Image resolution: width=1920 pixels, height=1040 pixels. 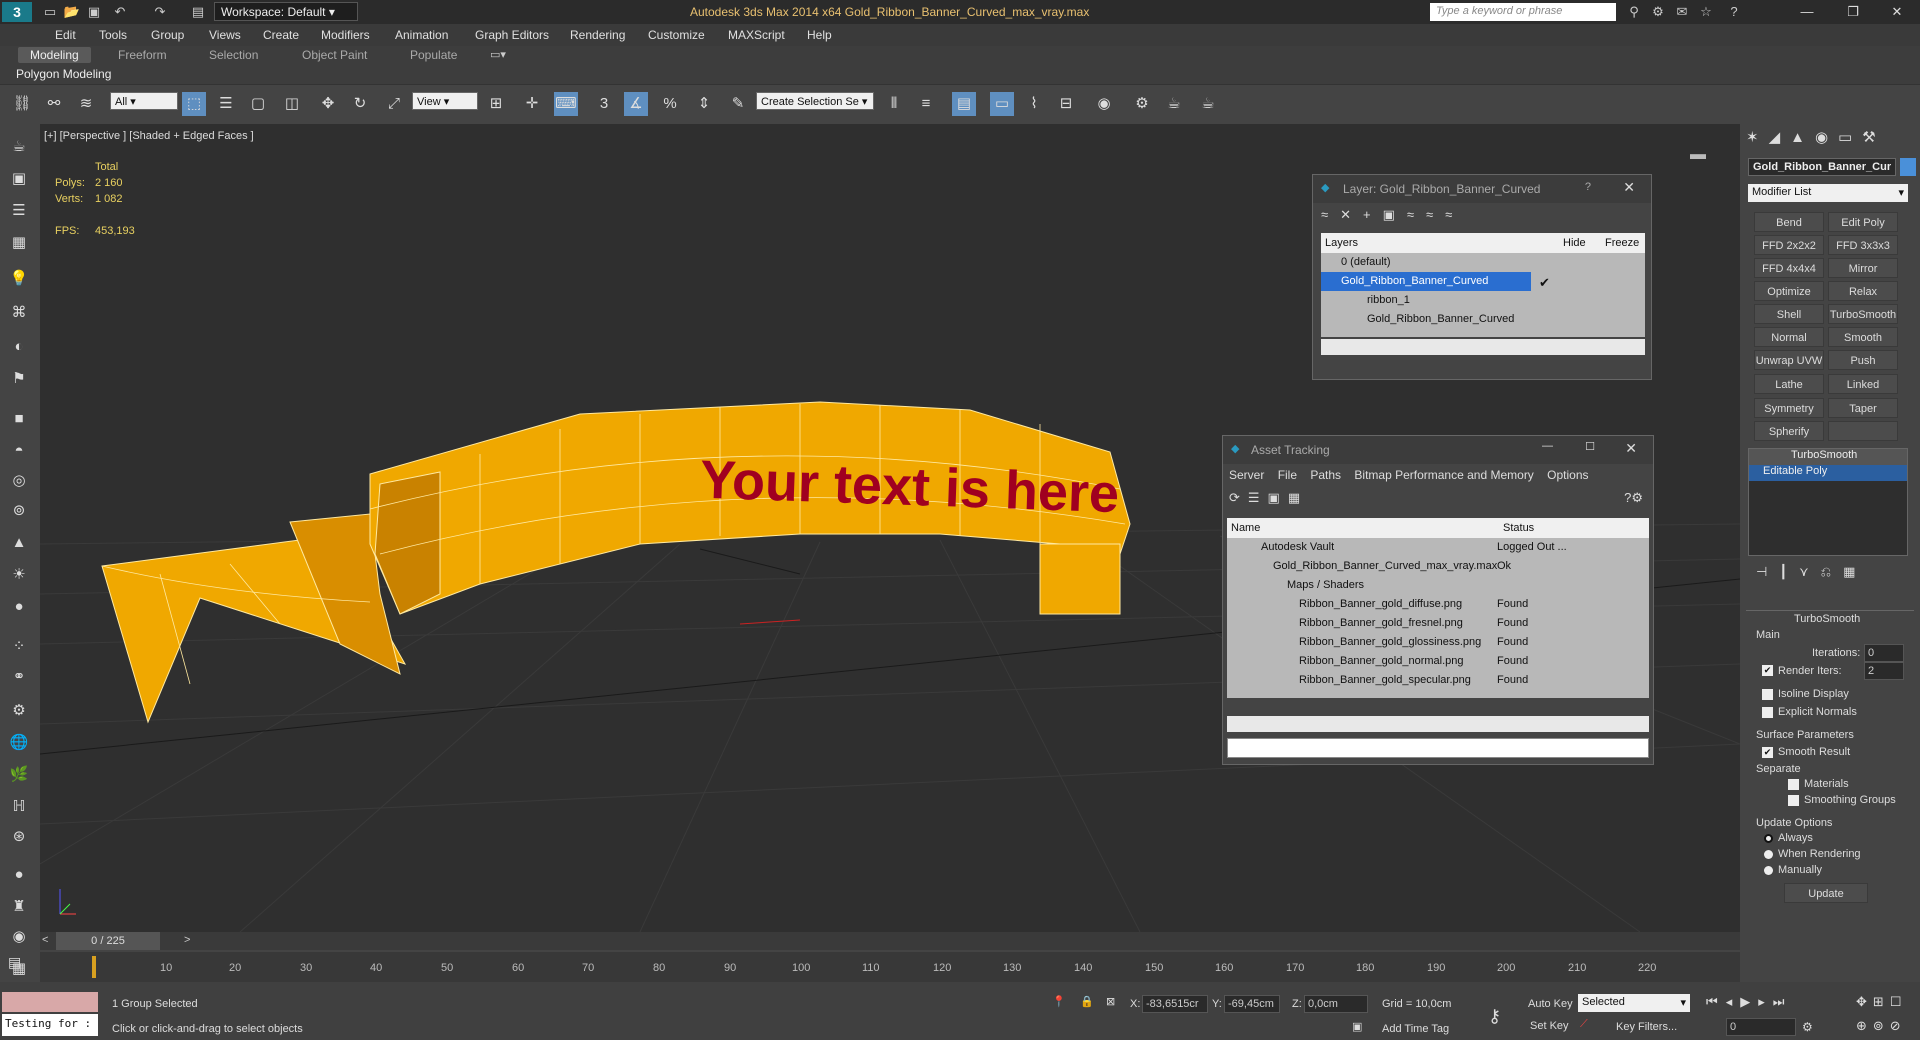 What do you see at coordinates (1789, 268) in the screenshot?
I see `modifier-button: FFD 4x4x4` at bounding box center [1789, 268].